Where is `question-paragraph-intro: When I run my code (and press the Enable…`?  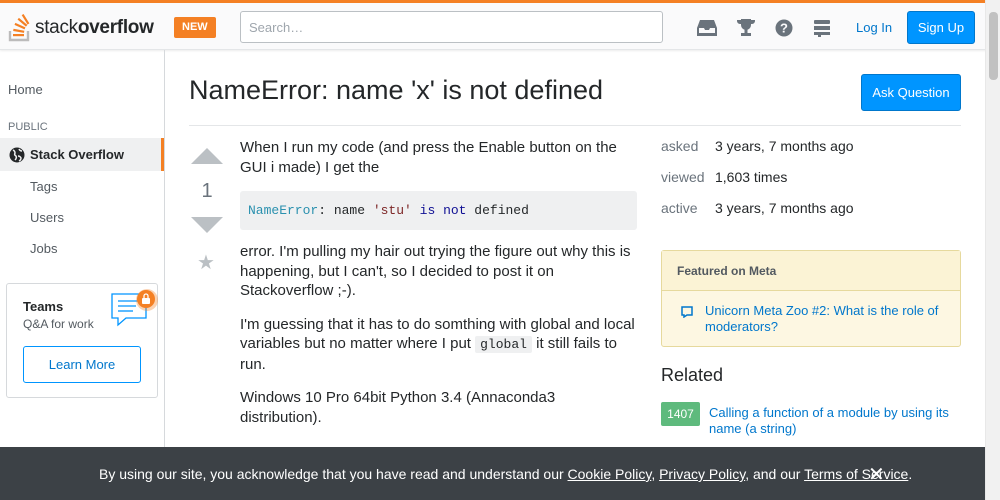 question-paragraph-intro: When I run my code (and press the Enable… is located at coordinates (428, 157).